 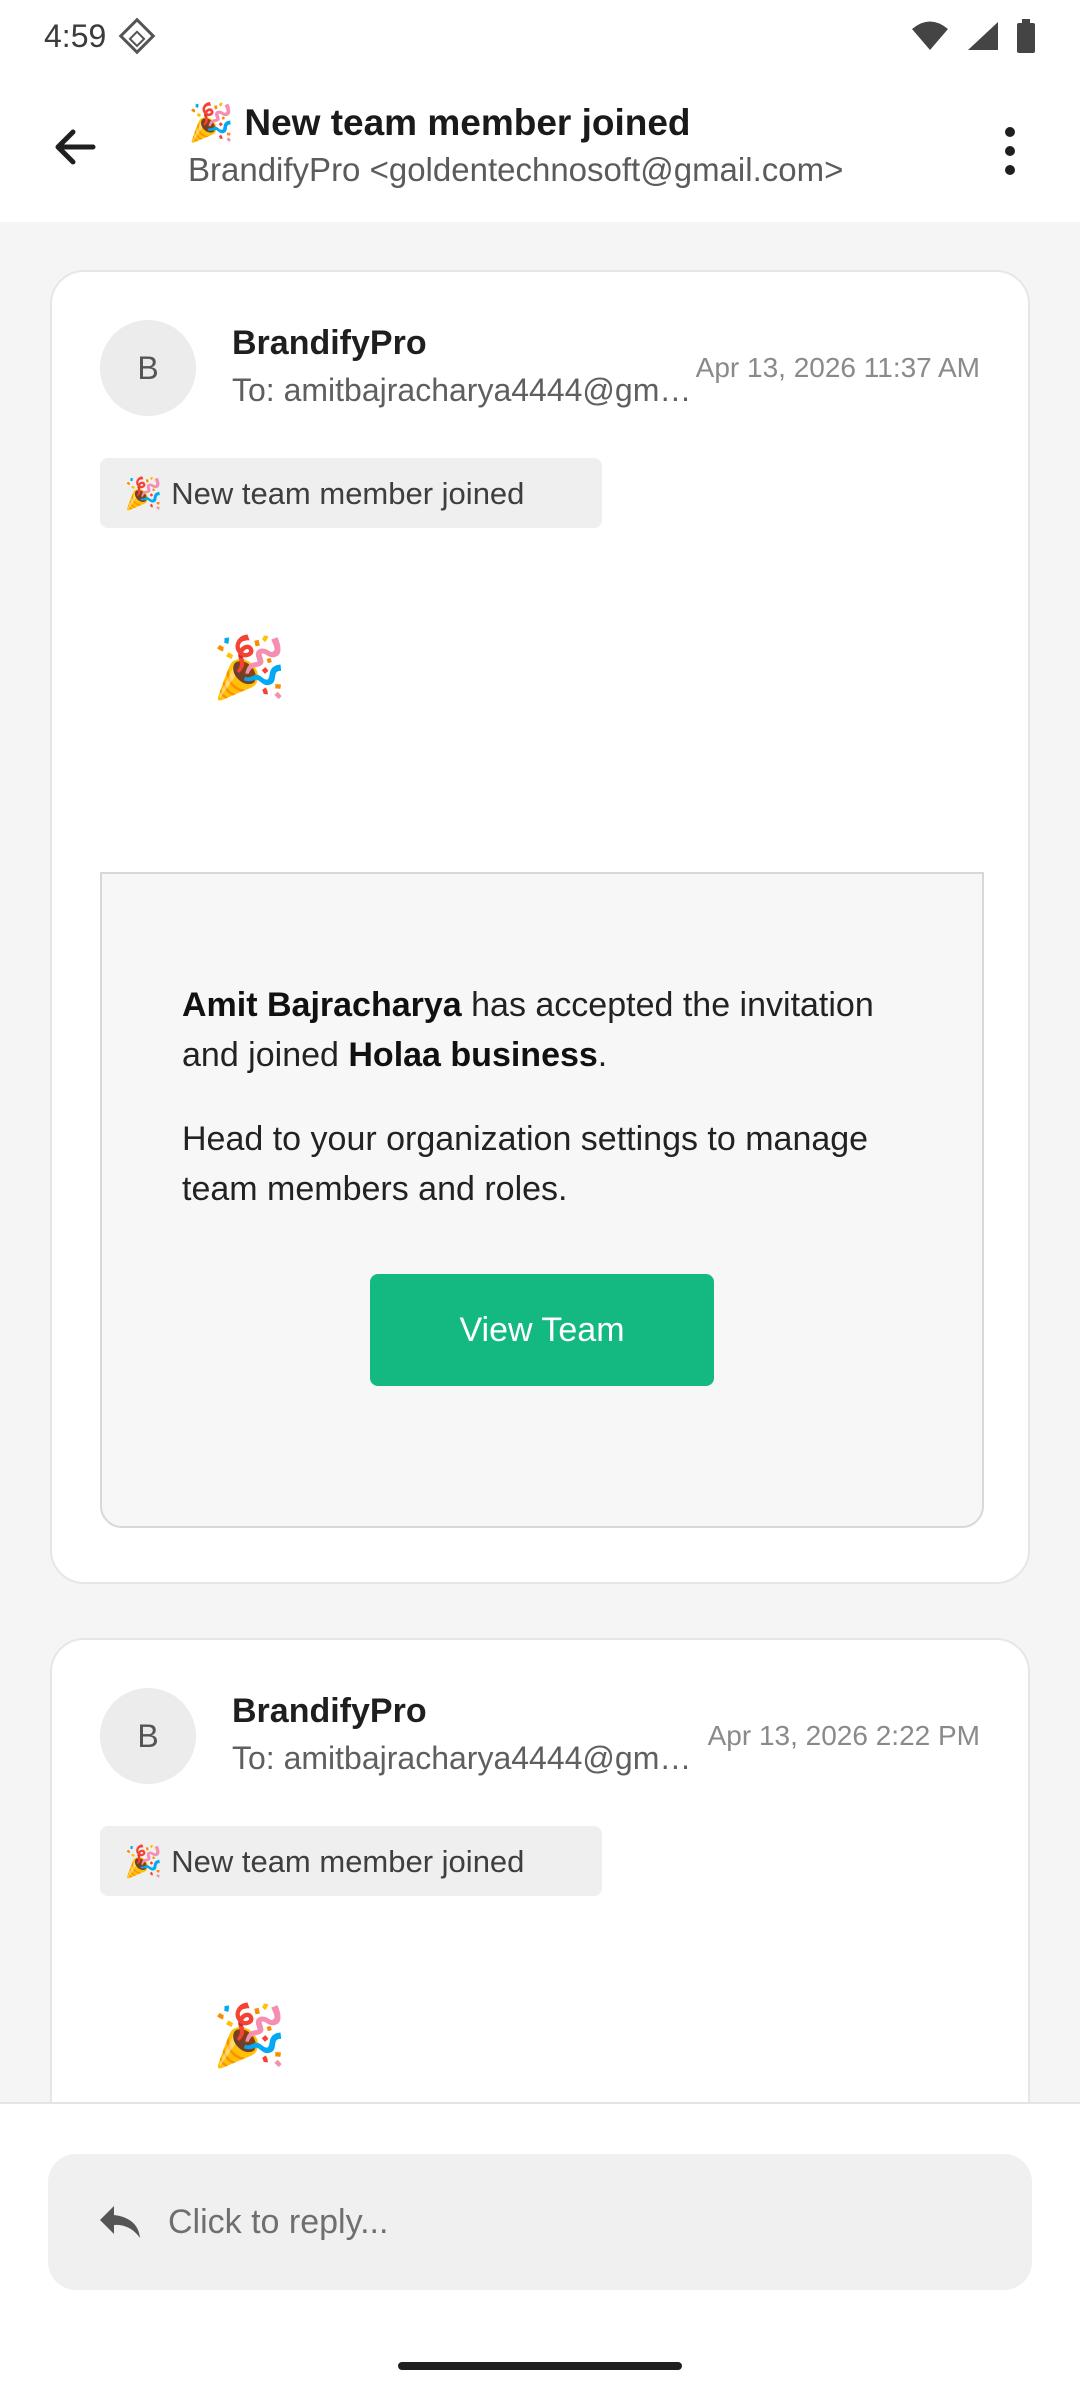 What do you see at coordinates (540, 36) in the screenshot?
I see `status-bar: 4:59` at bounding box center [540, 36].